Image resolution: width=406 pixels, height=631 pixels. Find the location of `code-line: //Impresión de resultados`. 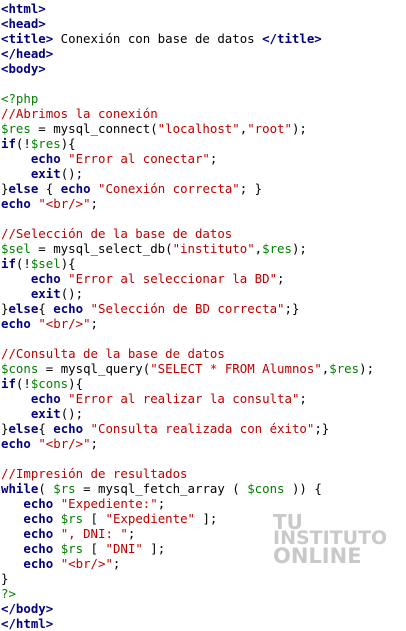

code-line: //Impresión de resultados is located at coordinates (203, 473).